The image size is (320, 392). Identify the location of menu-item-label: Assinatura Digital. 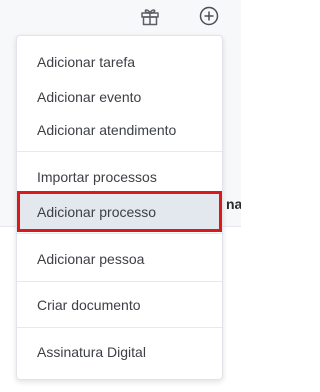
(91, 352).